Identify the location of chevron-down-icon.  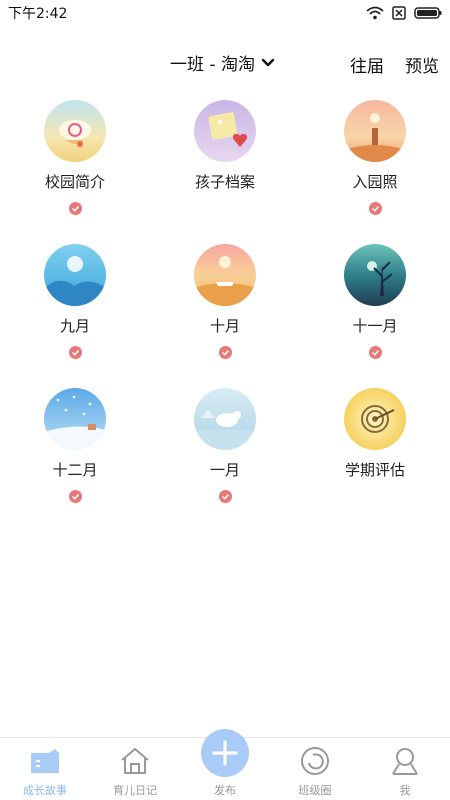
(268, 62).